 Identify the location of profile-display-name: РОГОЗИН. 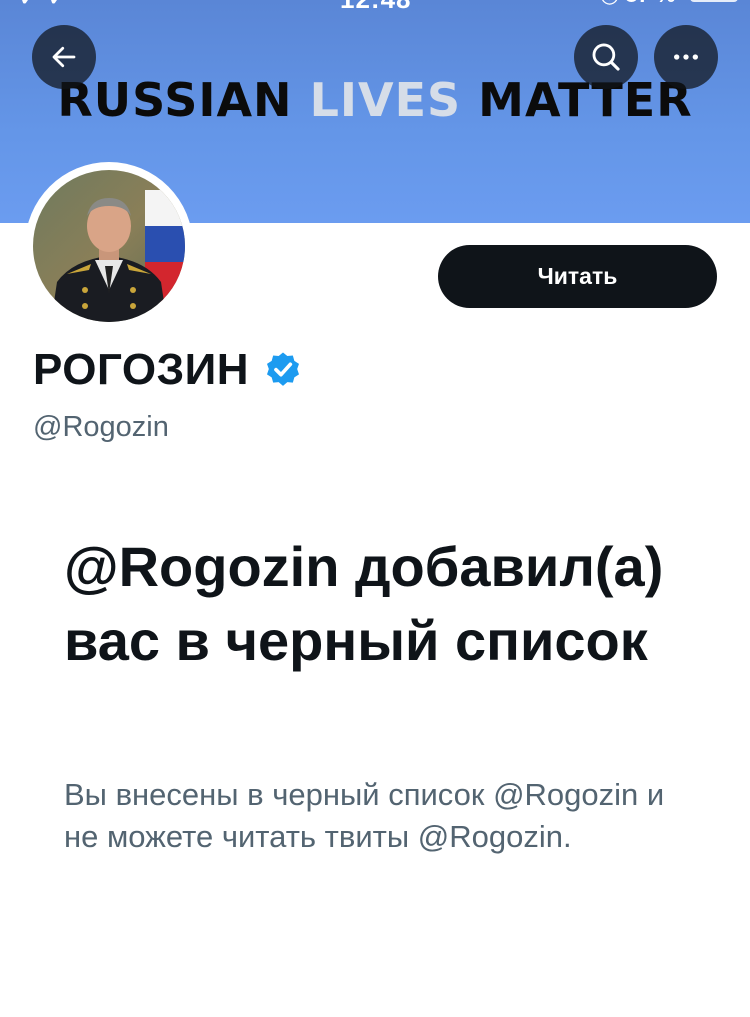
(168, 370).